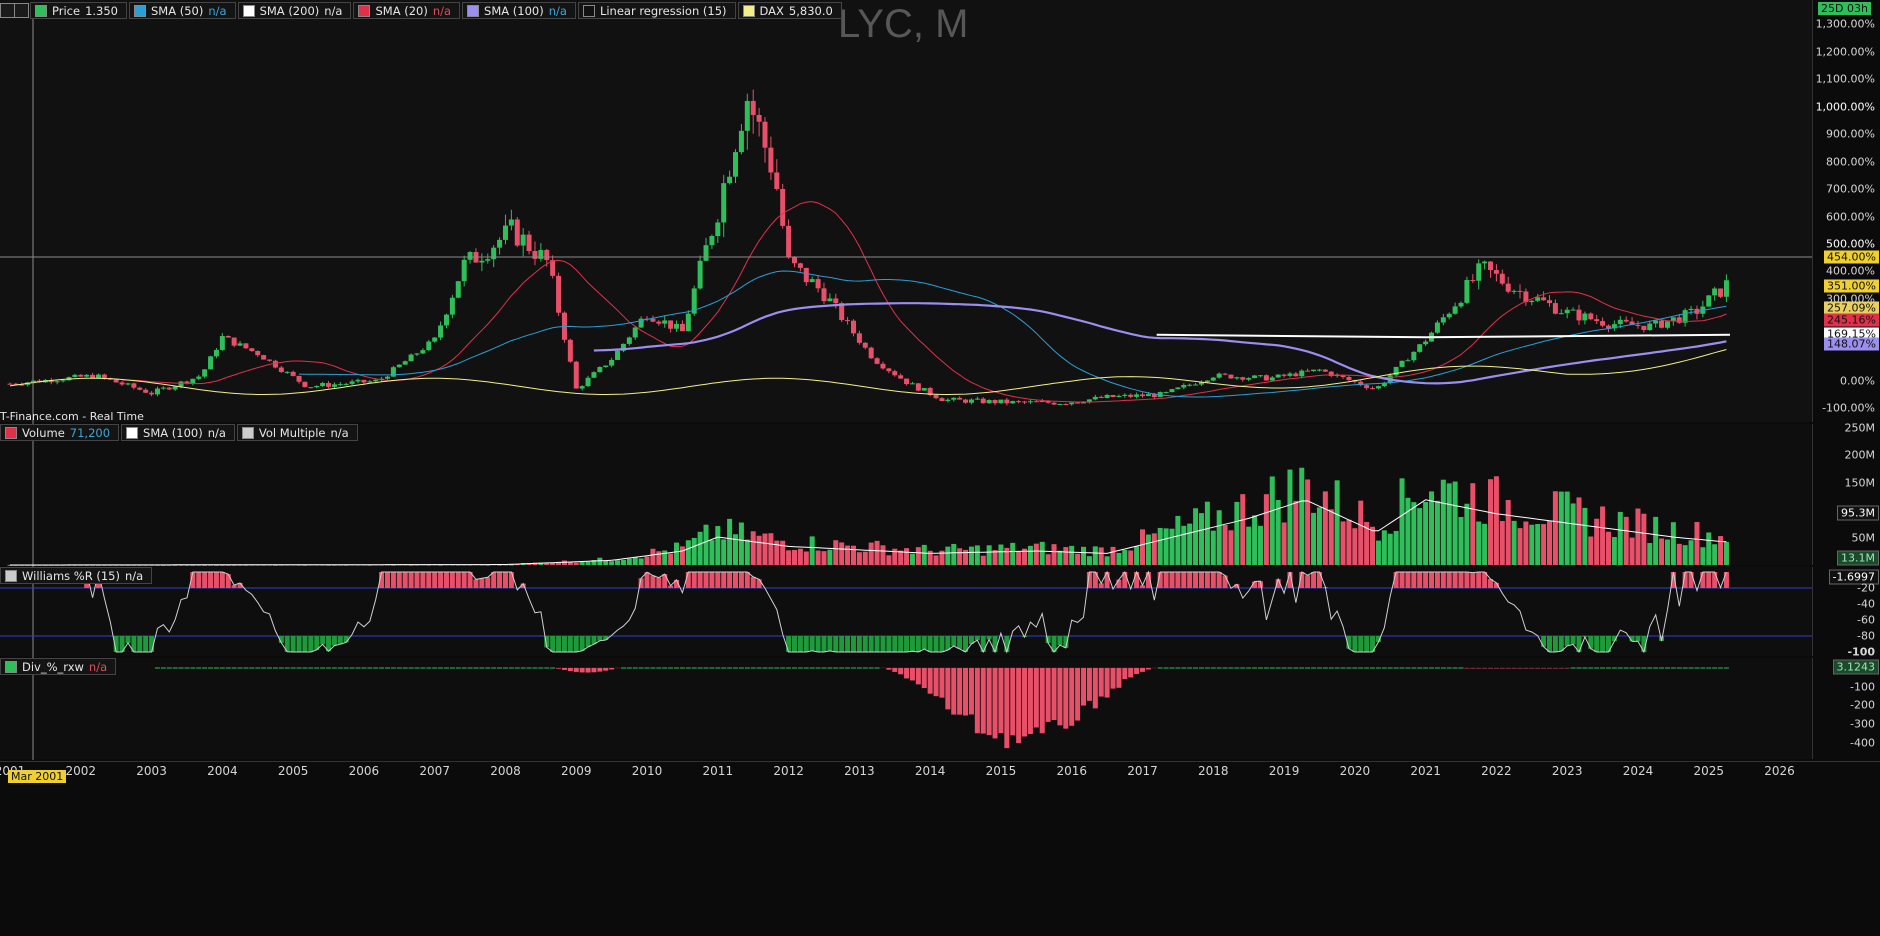  I want to click on legend-item: DAX 5,830.0, so click(789, 10).